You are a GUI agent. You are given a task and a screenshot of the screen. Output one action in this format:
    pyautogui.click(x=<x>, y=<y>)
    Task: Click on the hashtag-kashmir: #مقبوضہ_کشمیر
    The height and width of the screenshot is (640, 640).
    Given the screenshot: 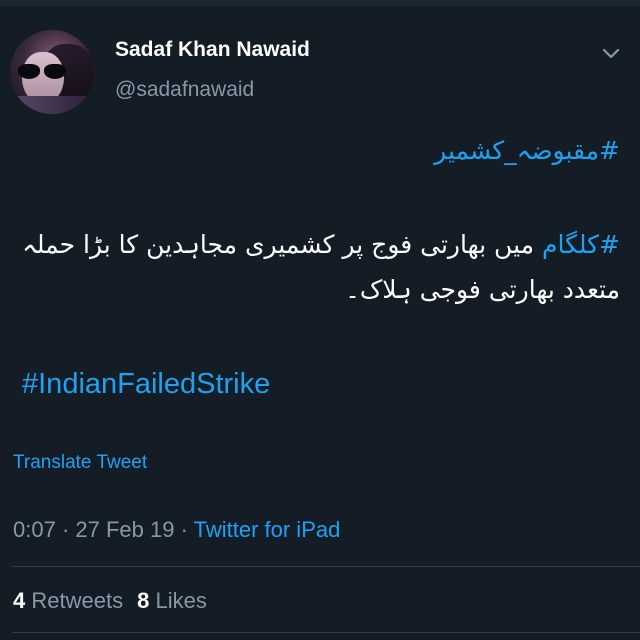 What is the action you would take?
    pyautogui.click(x=527, y=150)
    